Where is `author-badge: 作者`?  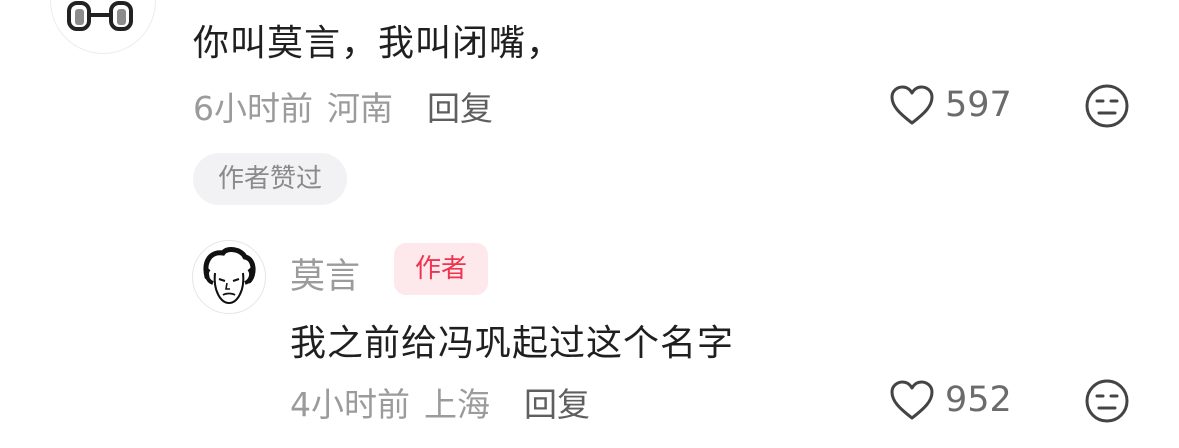 author-badge: 作者 is located at coordinates (441, 269).